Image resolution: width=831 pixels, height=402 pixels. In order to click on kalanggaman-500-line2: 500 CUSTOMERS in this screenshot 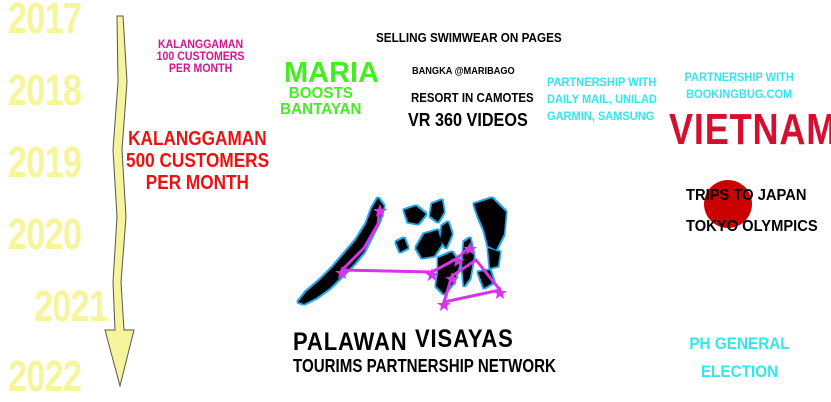, I will do `click(198, 161)`.